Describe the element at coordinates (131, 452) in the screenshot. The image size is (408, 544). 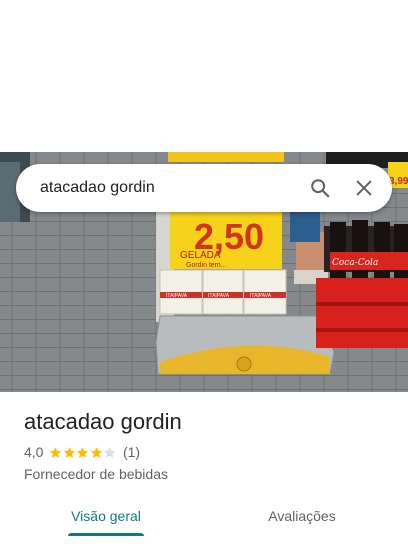
I see `review-count: (1)` at that location.